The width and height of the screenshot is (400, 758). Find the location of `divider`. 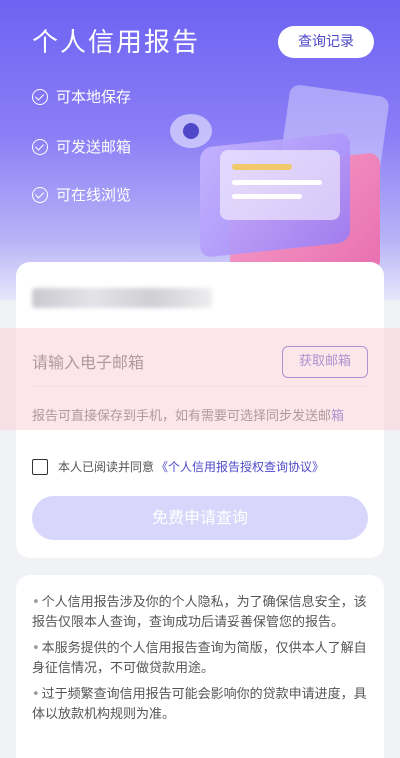

divider is located at coordinates (200, 386).